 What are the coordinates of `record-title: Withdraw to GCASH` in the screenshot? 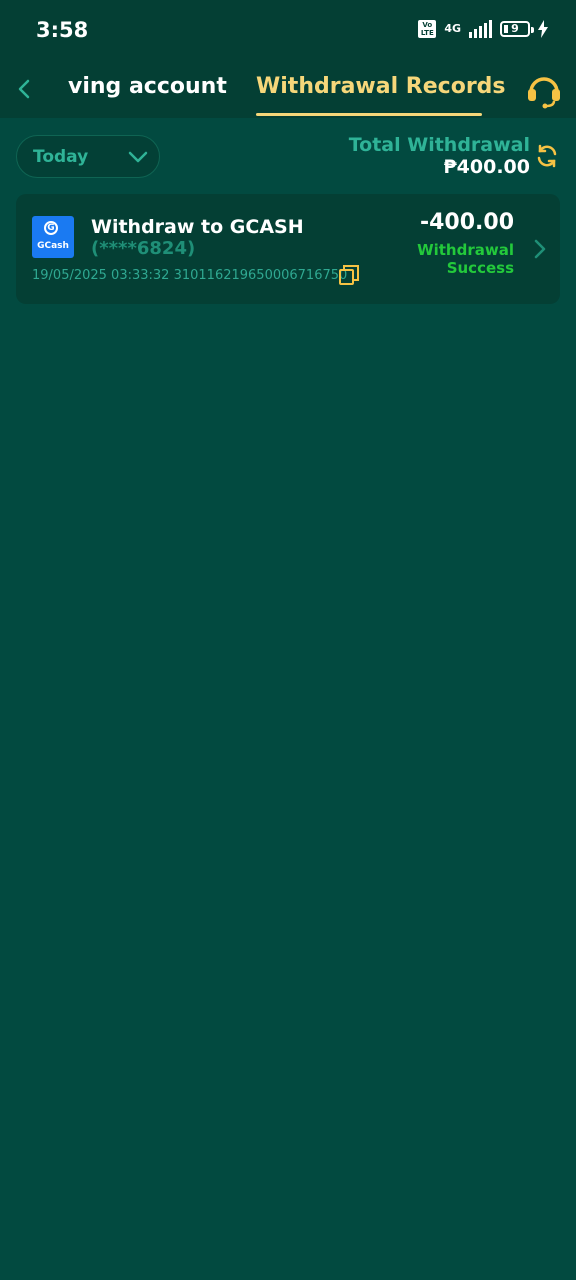 It's located at (197, 227).